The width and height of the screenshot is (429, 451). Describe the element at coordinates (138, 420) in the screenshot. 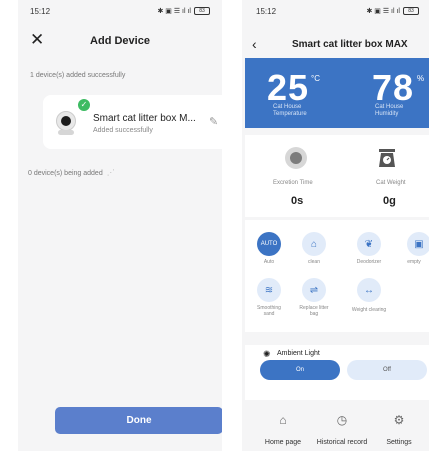

I see `done-button: Done` at that location.